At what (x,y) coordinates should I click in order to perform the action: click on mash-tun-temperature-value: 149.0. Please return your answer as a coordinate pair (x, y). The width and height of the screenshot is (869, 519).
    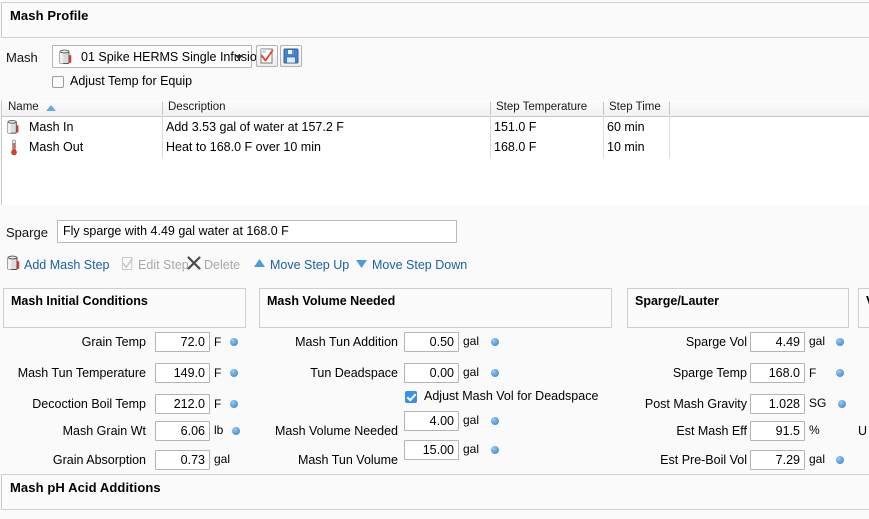
    Looking at the image, I should click on (189, 373).